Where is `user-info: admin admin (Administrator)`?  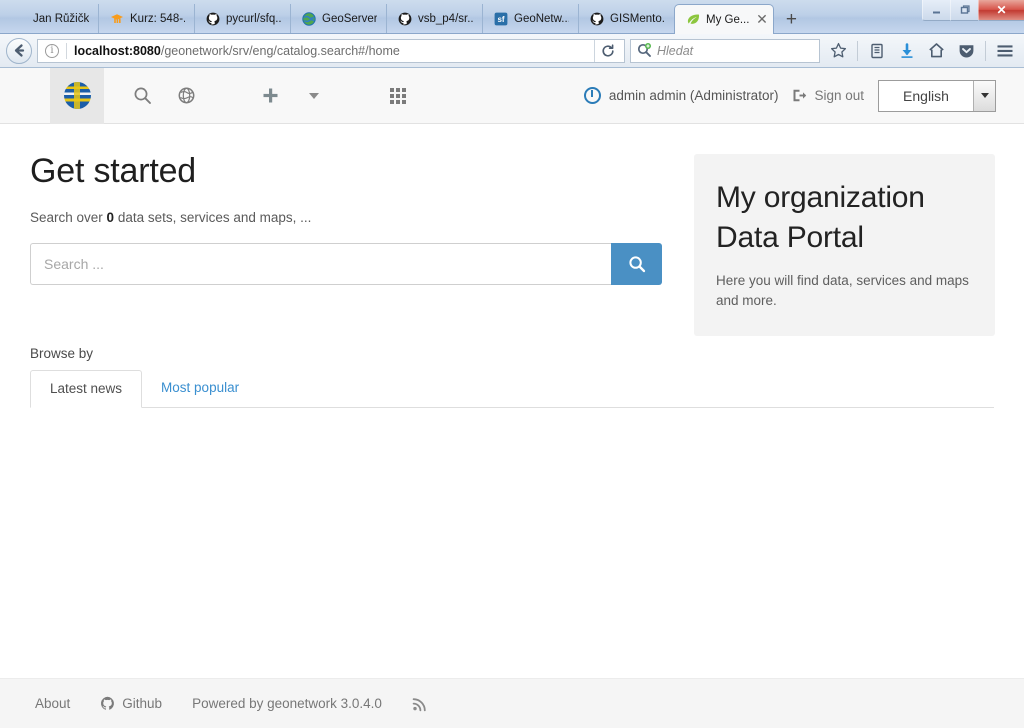
user-info: admin admin (Administrator) is located at coordinates (680, 95).